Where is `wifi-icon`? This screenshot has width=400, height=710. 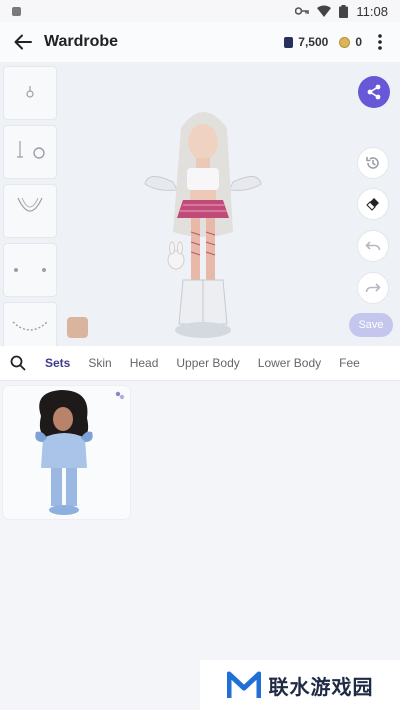
wifi-icon is located at coordinates (324, 11).